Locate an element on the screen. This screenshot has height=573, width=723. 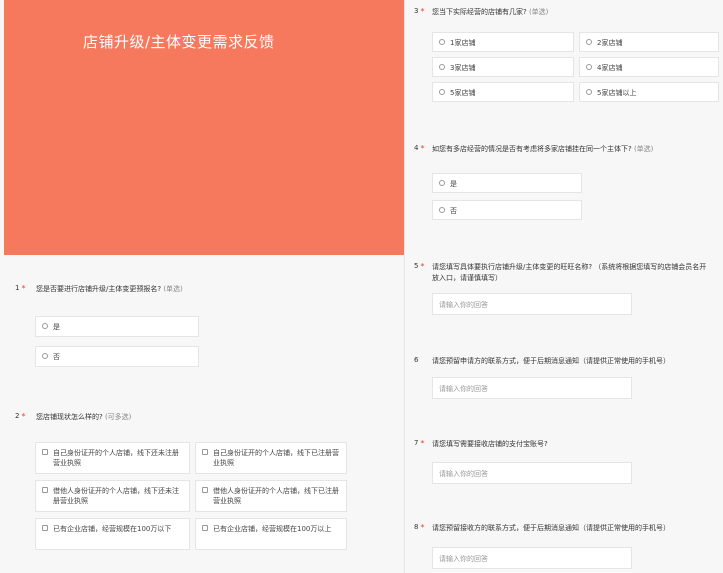
q2-option-5: 已有企业店铺，经营规模在100万以下 is located at coordinates (112, 534).